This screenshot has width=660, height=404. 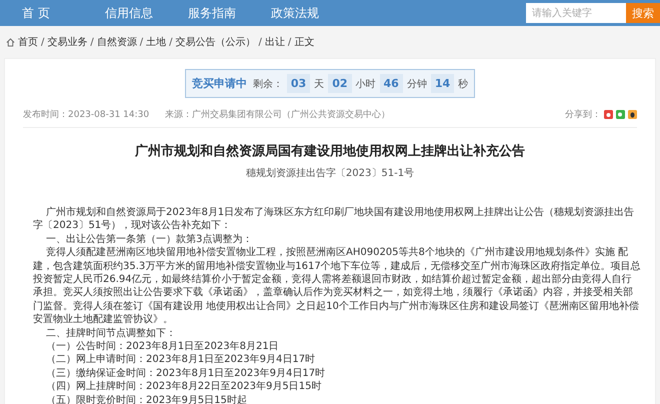 What do you see at coordinates (86, 114) in the screenshot?
I see `publish-time: 发布时间：2023-08-31 14:30` at bounding box center [86, 114].